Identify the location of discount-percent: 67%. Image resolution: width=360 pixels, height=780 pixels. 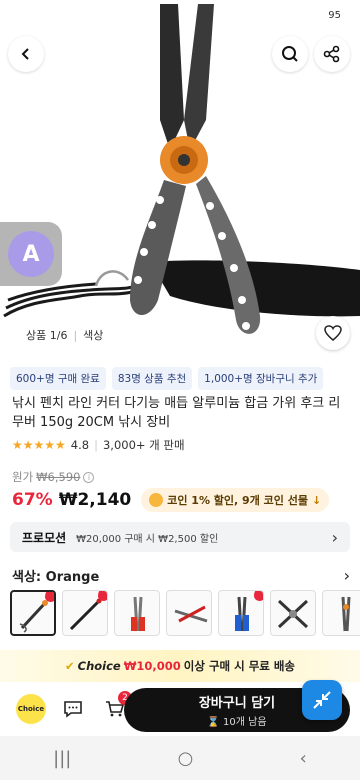
(32, 500).